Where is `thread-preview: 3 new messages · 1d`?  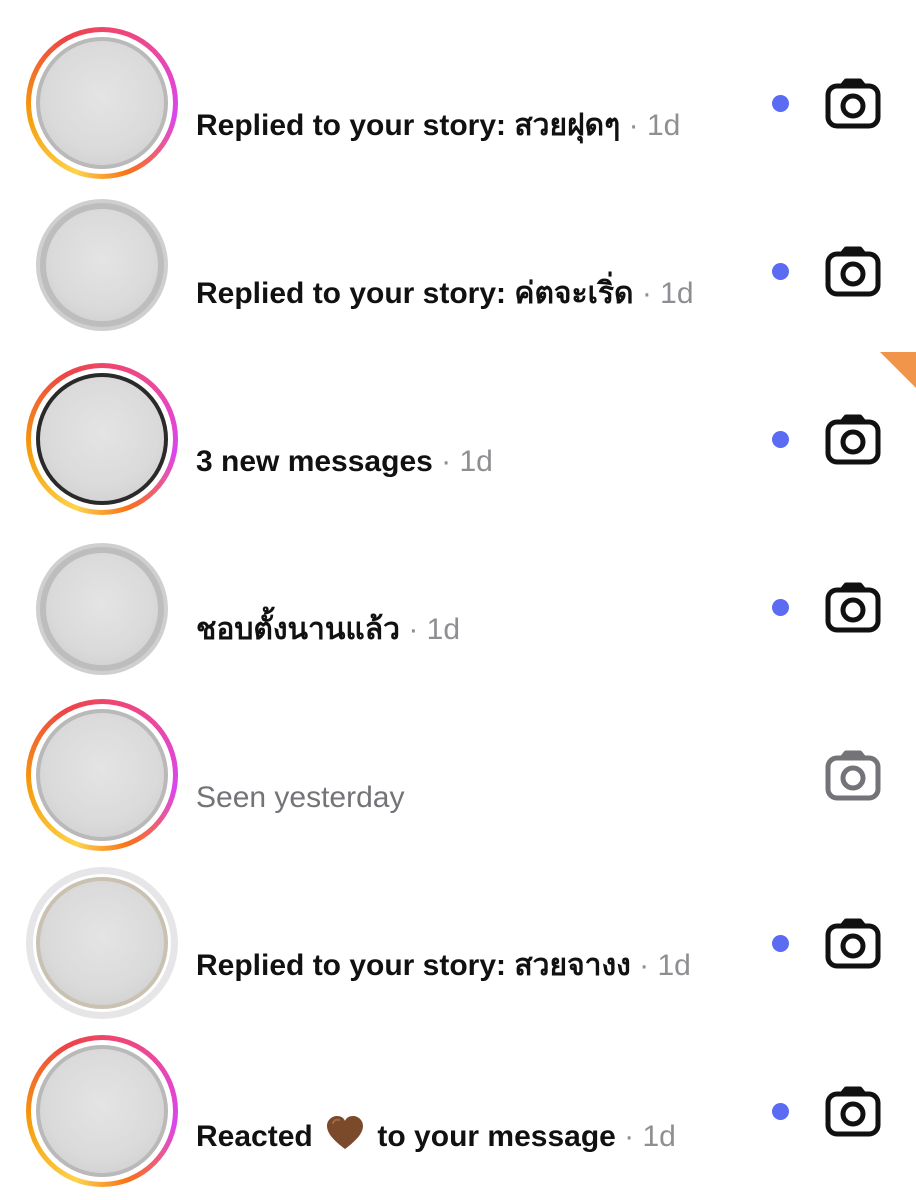
thread-preview: 3 new messages · 1d is located at coordinates (344, 462).